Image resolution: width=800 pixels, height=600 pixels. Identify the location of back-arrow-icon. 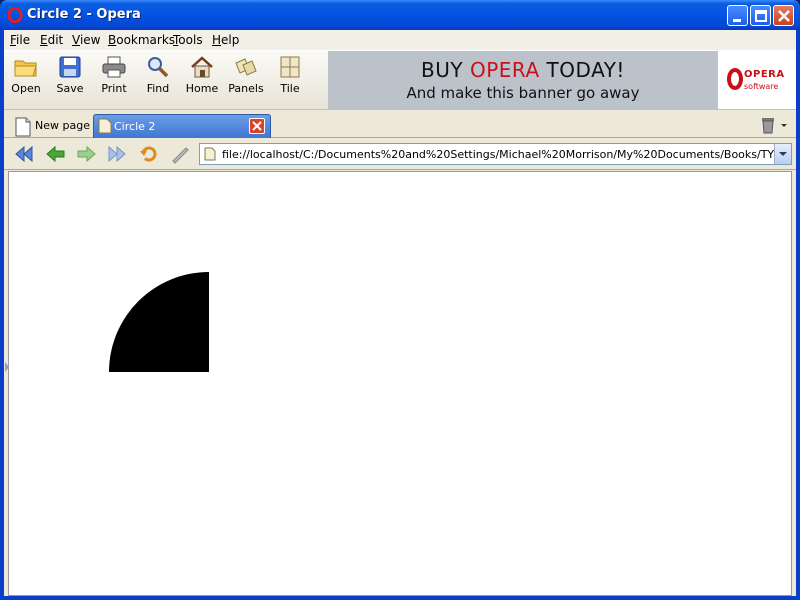
(55, 154).